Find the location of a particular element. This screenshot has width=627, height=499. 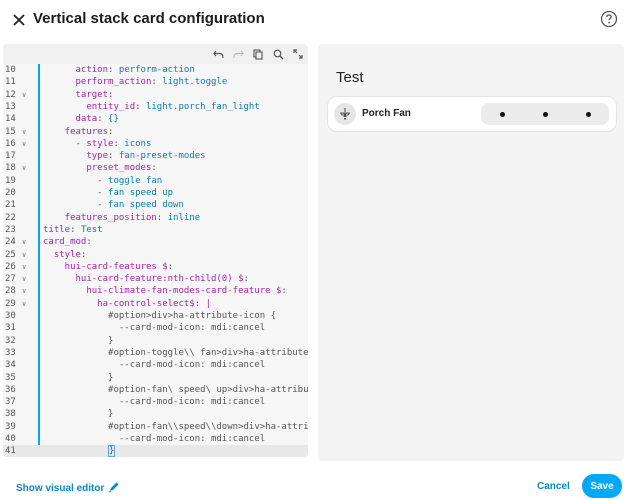

code-text: features_position: inline is located at coordinates (122, 217).